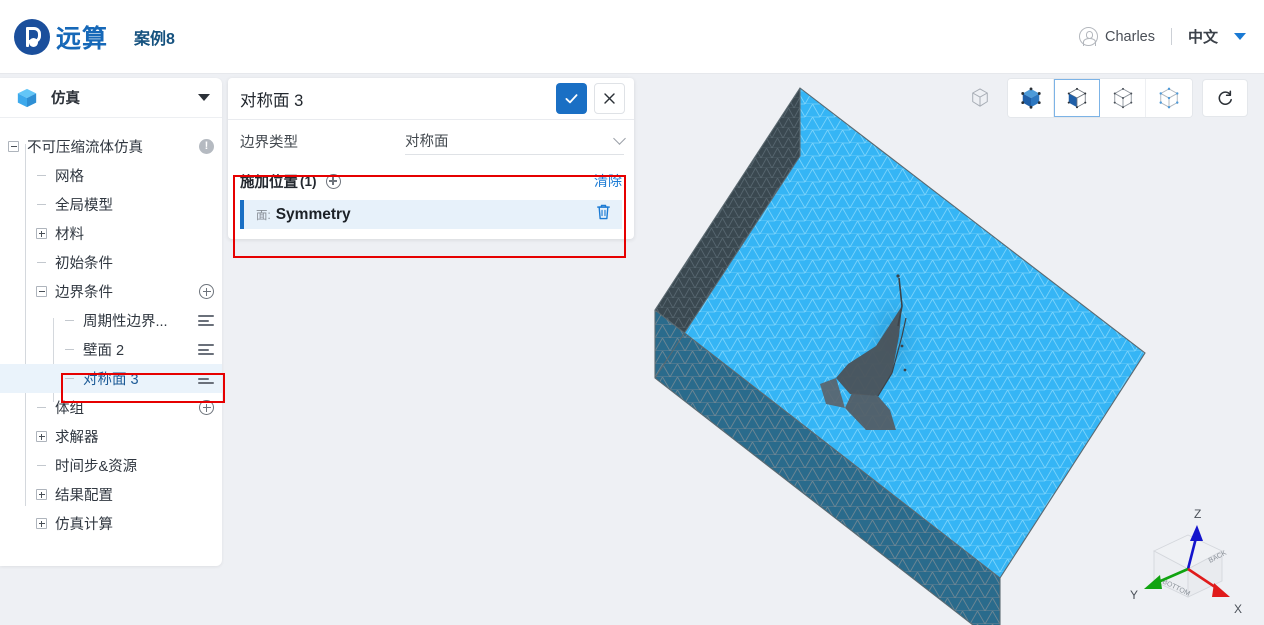 This screenshot has width=1264, height=625. What do you see at coordinates (632, 37) in the screenshot?
I see `app-header: 远算 案例8 Charles 中文` at bounding box center [632, 37].